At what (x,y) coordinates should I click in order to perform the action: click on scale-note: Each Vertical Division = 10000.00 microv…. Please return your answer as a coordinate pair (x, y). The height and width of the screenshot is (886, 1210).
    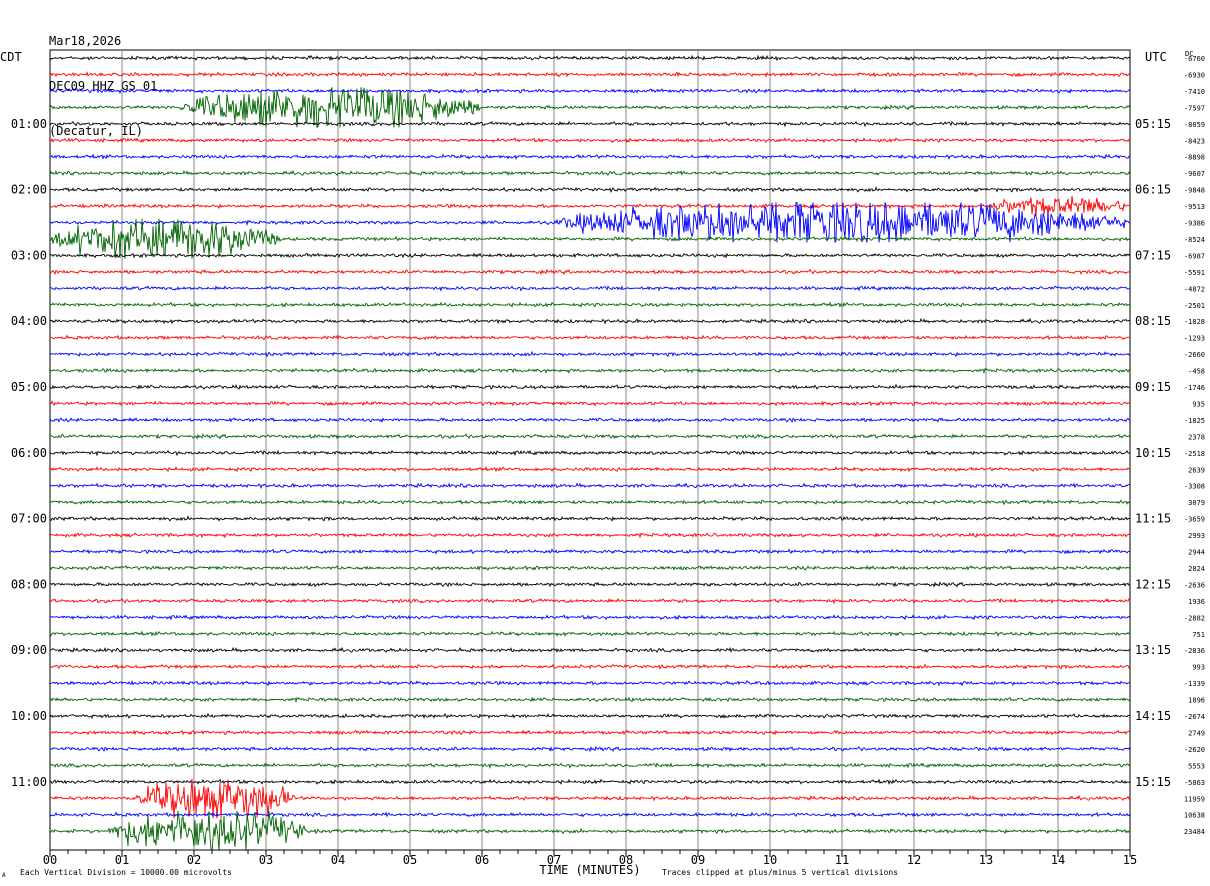
    Looking at the image, I should click on (126, 872).